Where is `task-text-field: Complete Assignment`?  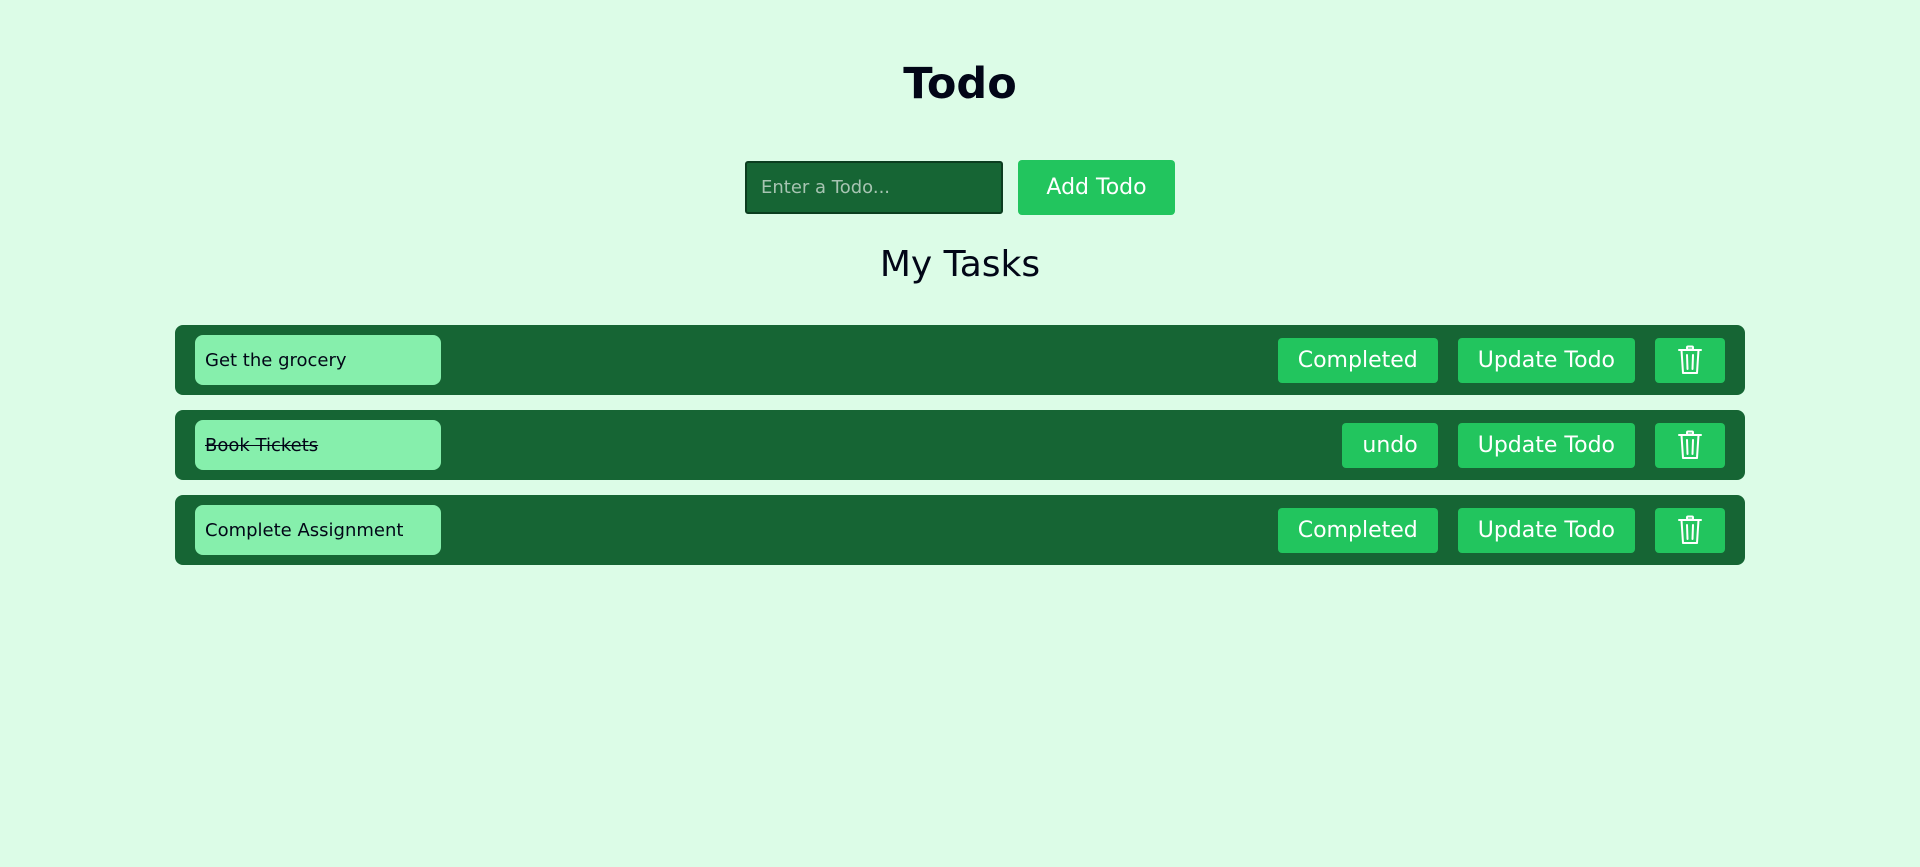
task-text-field: Complete Assignment is located at coordinates (318, 530).